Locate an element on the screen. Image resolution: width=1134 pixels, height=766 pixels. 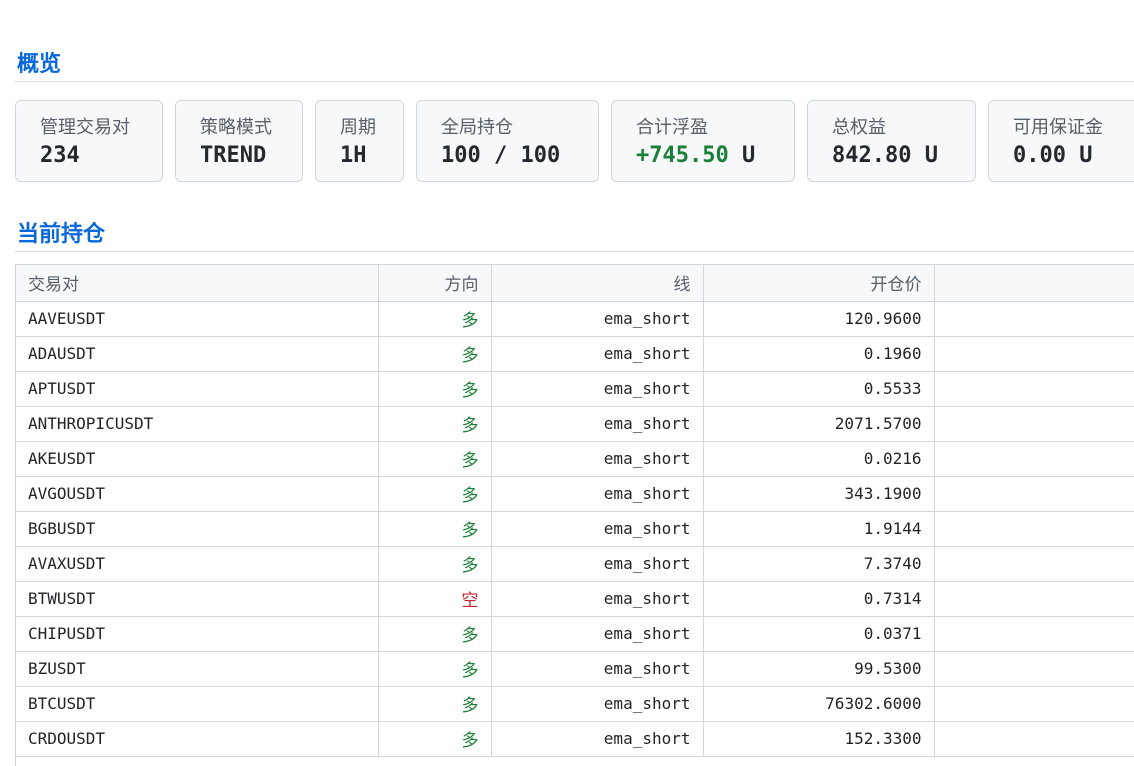
table-row: ANTHROPICUSDT 多 ema_short 2071.5700 is located at coordinates (575, 424).